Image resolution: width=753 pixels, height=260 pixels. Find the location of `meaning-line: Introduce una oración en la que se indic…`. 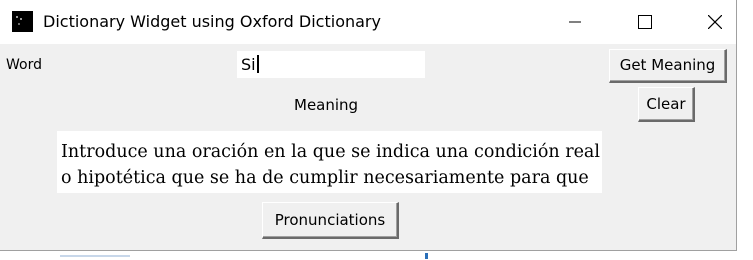

meaning-line: Introduce una oración en la que se indic… is located at coordinates (330, 152).